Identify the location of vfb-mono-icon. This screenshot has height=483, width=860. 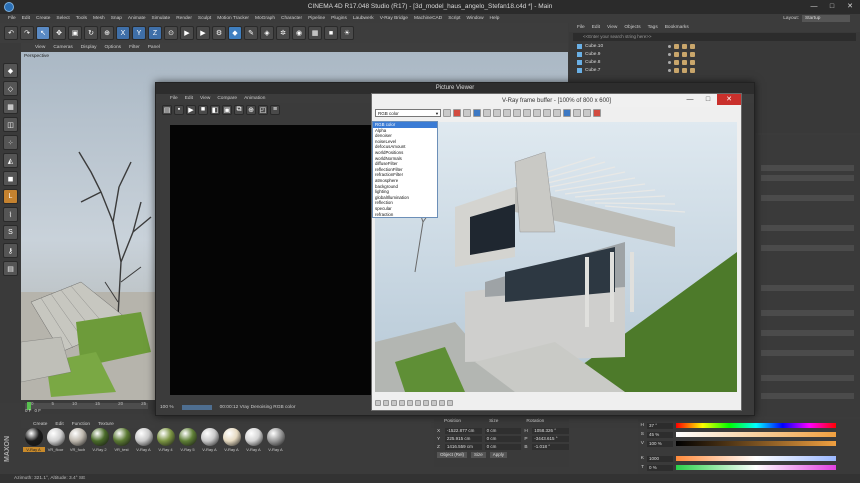
(497, 113).